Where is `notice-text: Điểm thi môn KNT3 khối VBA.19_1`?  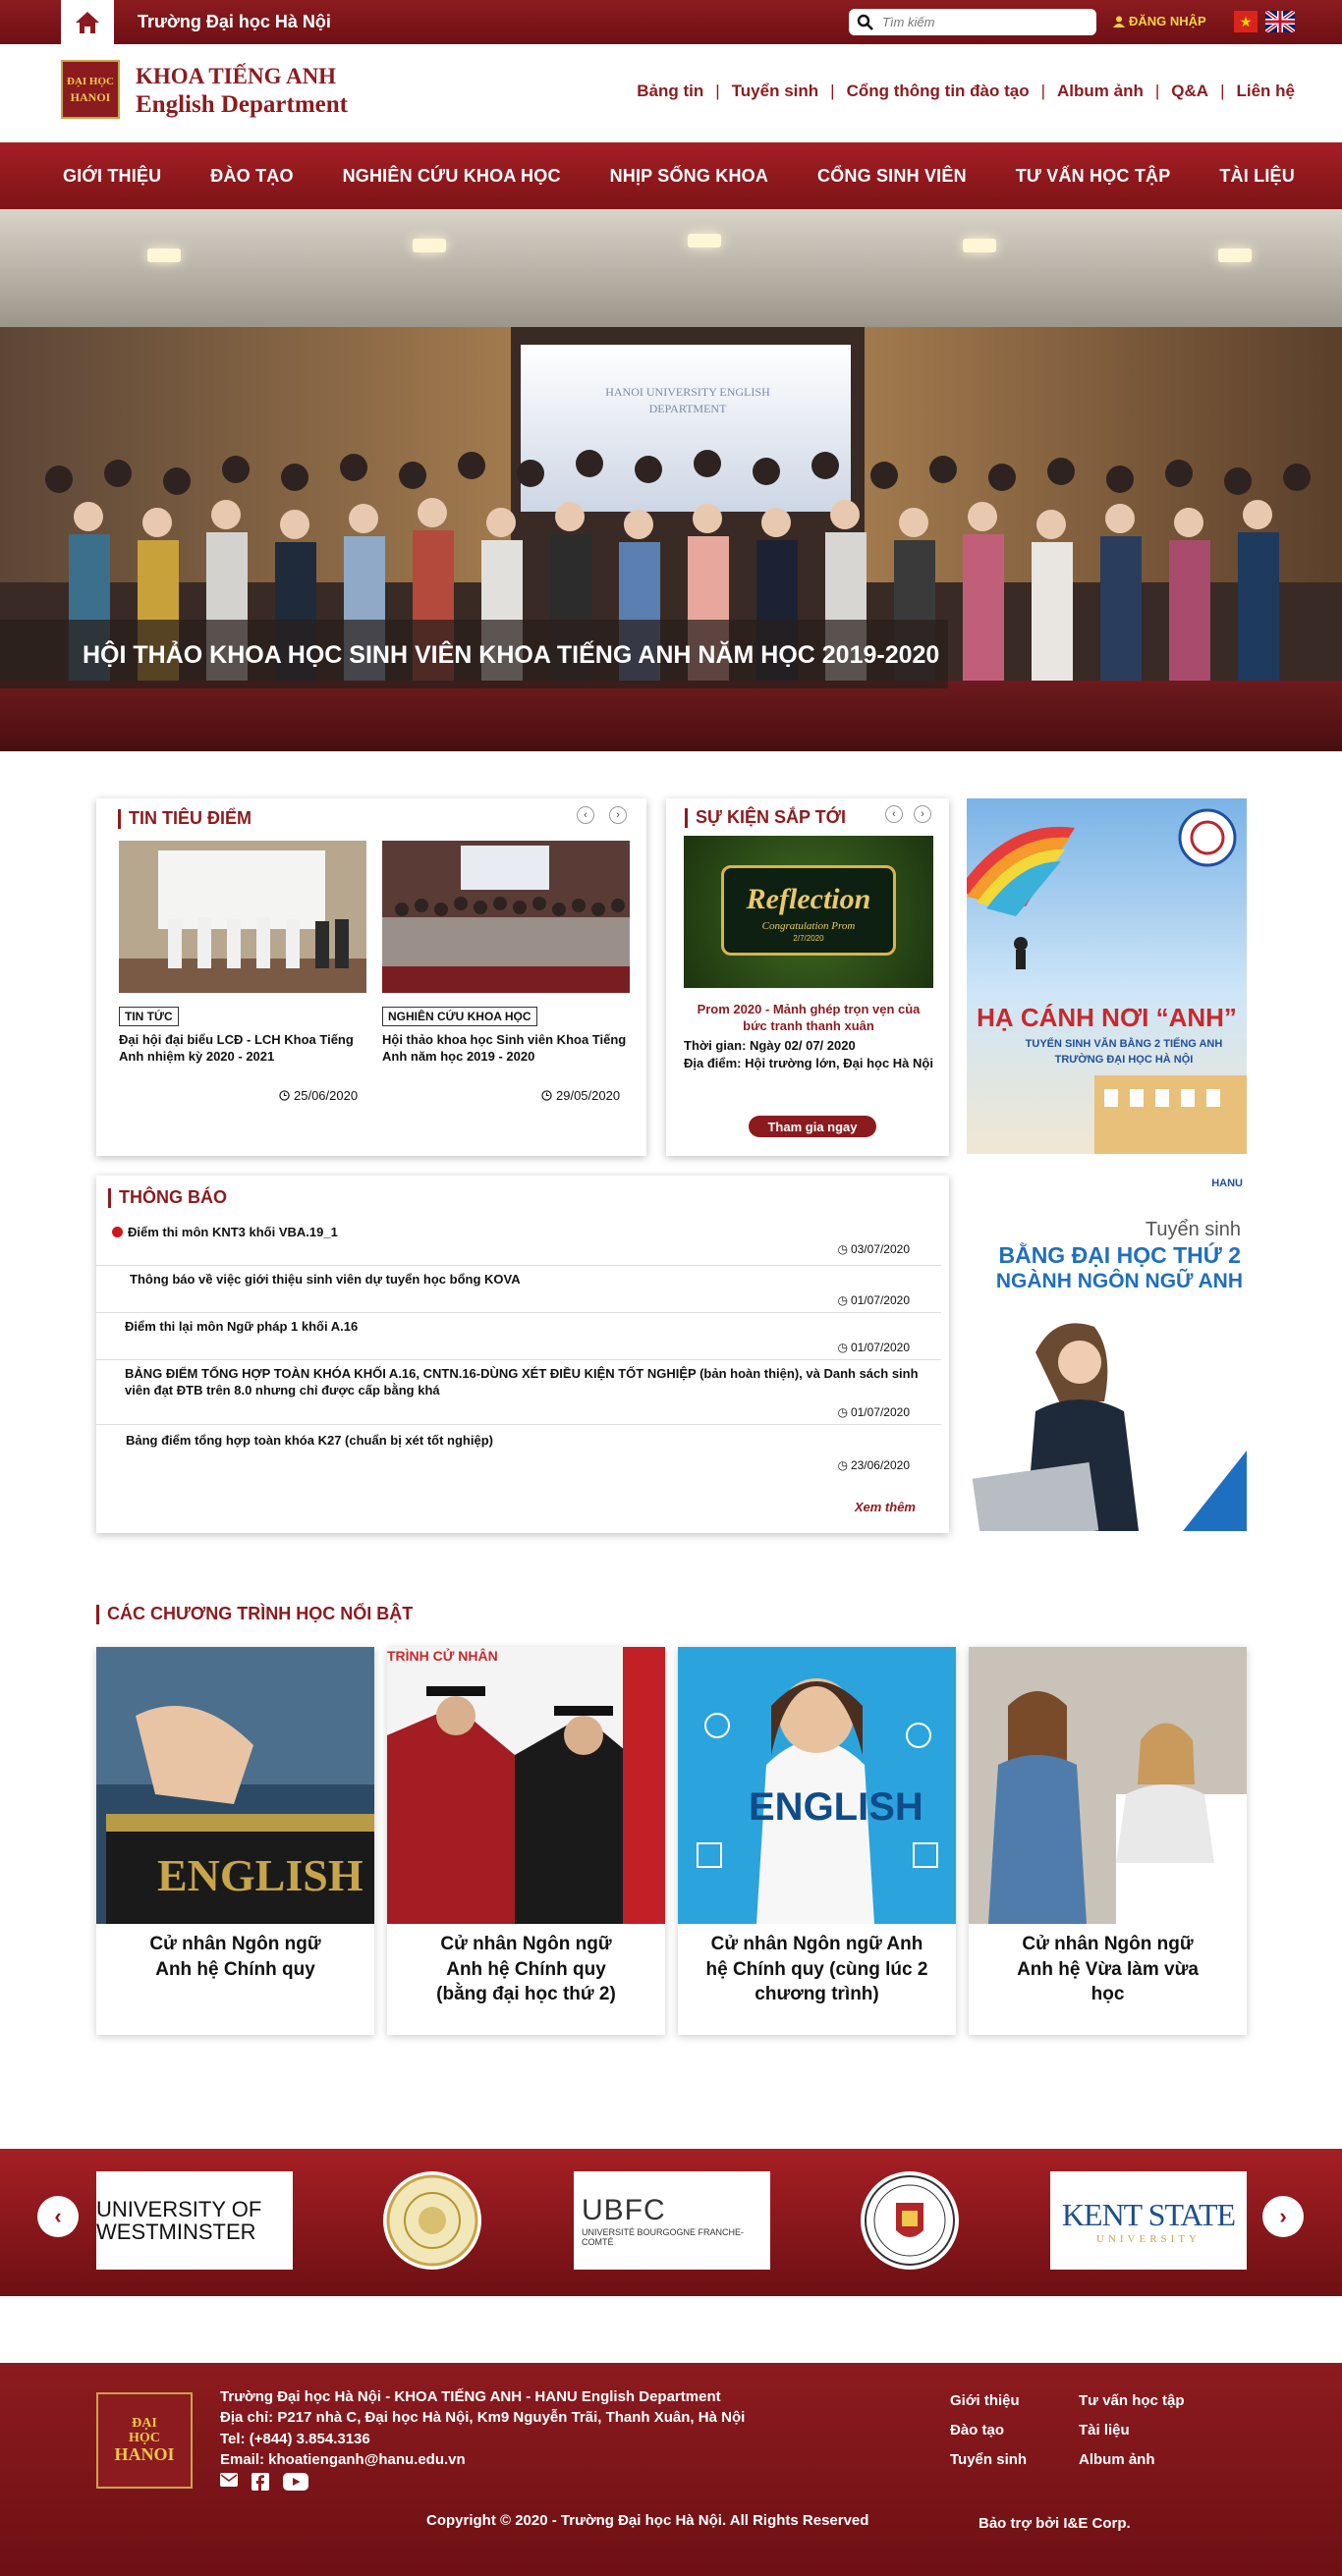 notice-text: Điểm thi môn KNT3 khối VBA.19_1 is located at coordinates (233, 1233).